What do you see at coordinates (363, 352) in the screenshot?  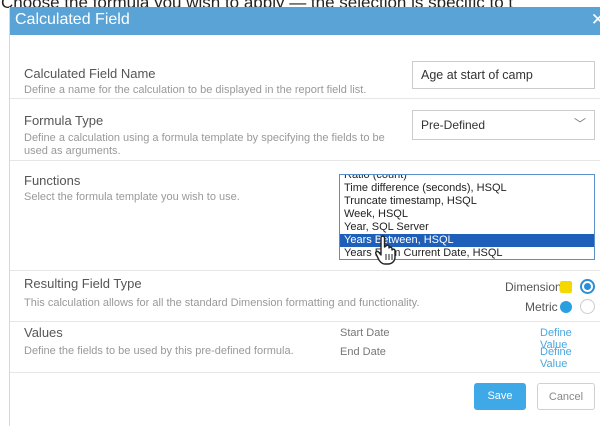 I see `end-date-label: End Date` at bounding box center [363, 352].